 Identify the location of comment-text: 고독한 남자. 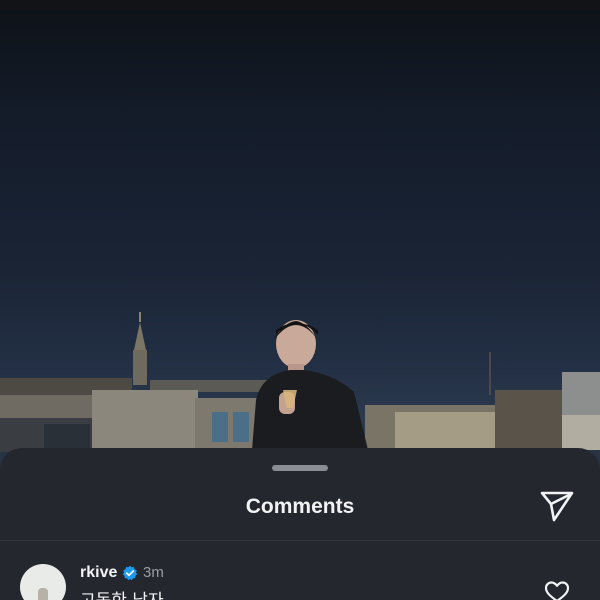
(122, 593).